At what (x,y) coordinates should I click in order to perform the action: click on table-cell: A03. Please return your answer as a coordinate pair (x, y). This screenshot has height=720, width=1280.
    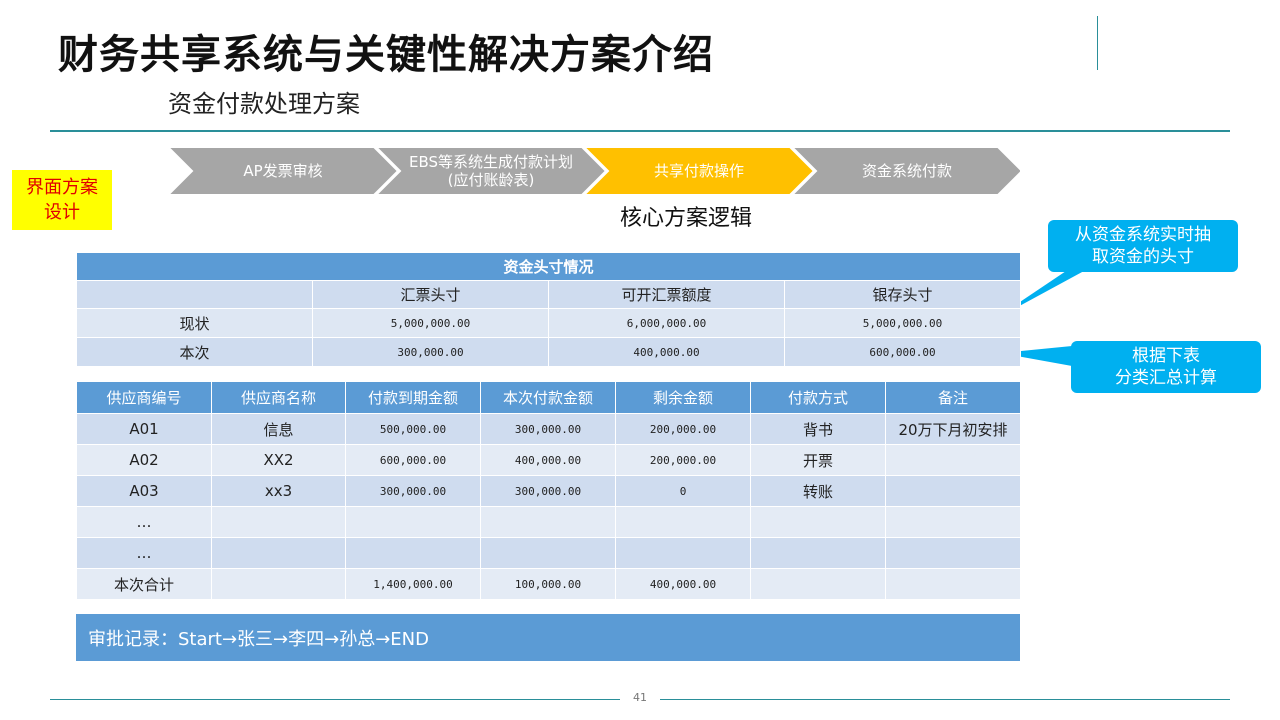
    Looking at the image, I should click on (144, 491).